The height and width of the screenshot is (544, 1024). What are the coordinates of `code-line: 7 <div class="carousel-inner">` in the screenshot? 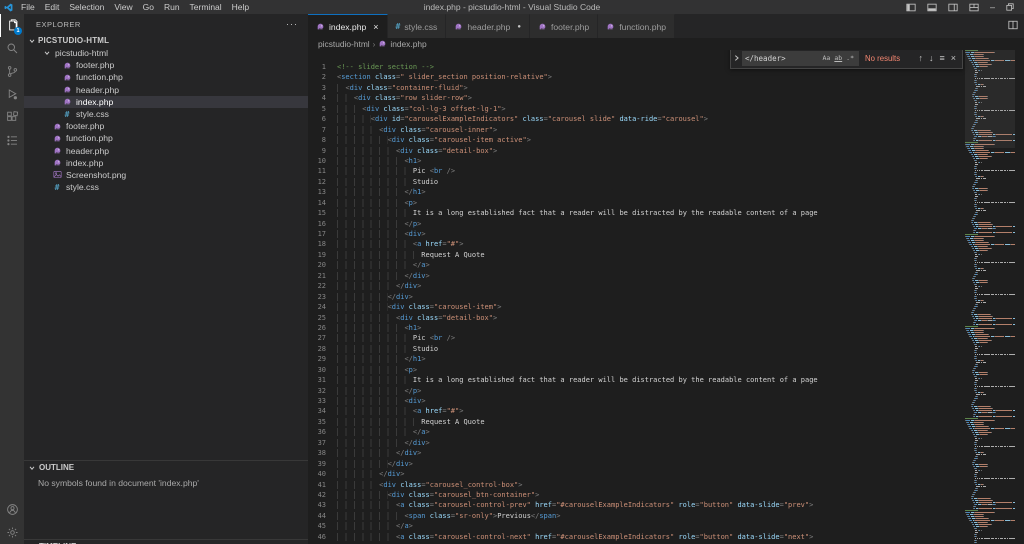 It's located at (636, 130).